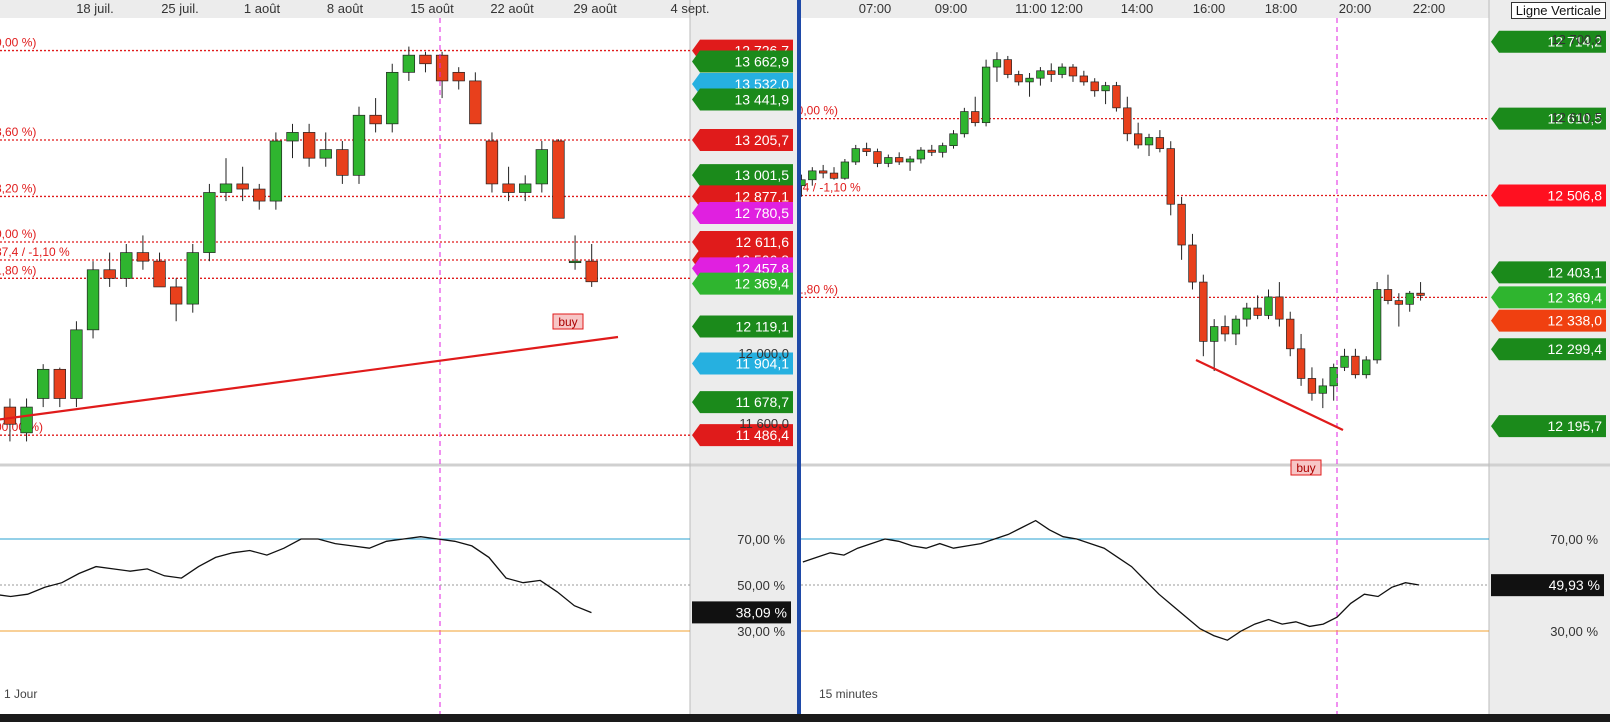 The width and height of the screenshot is (1610, 722). Describe the element at coordinates (1575, 272) in the screenshot. I see `price-tag-label: 12 403,1` at that location.